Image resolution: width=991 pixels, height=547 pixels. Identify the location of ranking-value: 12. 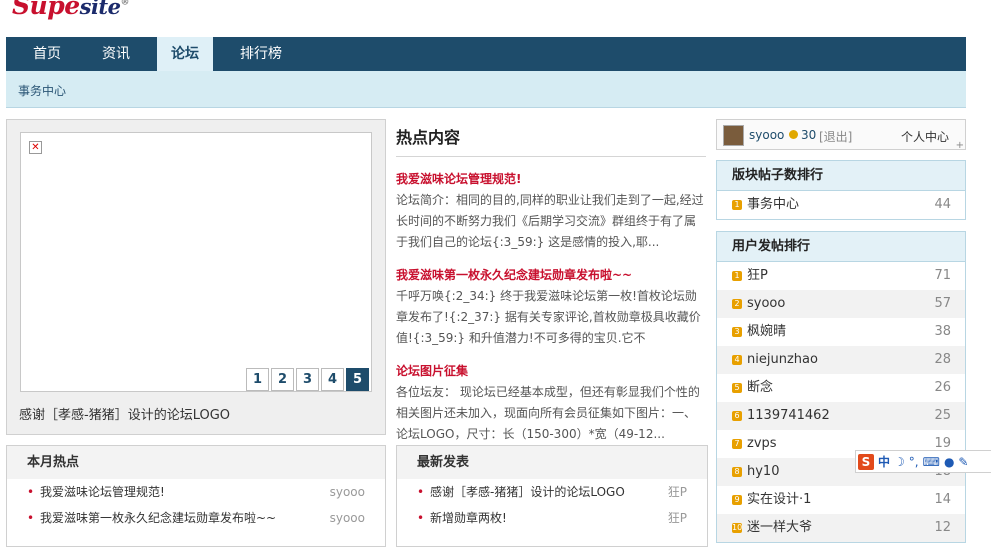
(942, 527).